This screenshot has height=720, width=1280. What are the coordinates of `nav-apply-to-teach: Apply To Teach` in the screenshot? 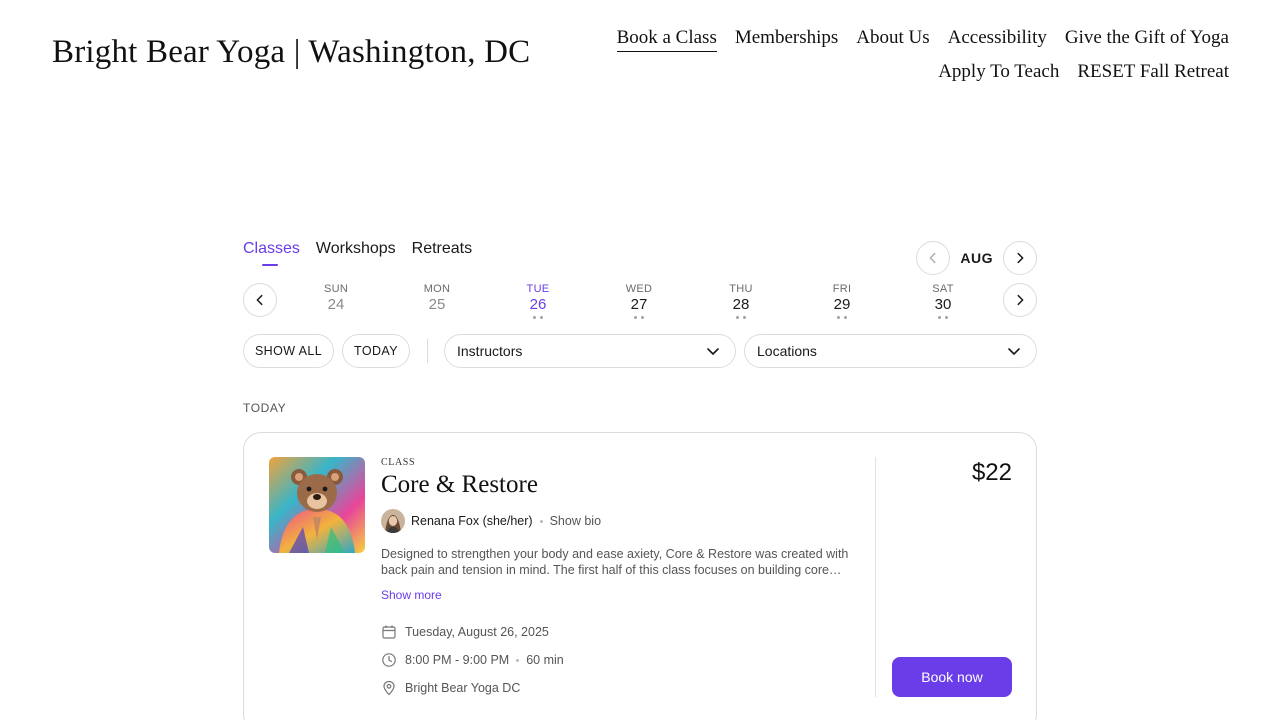 It's located at (998, 73).